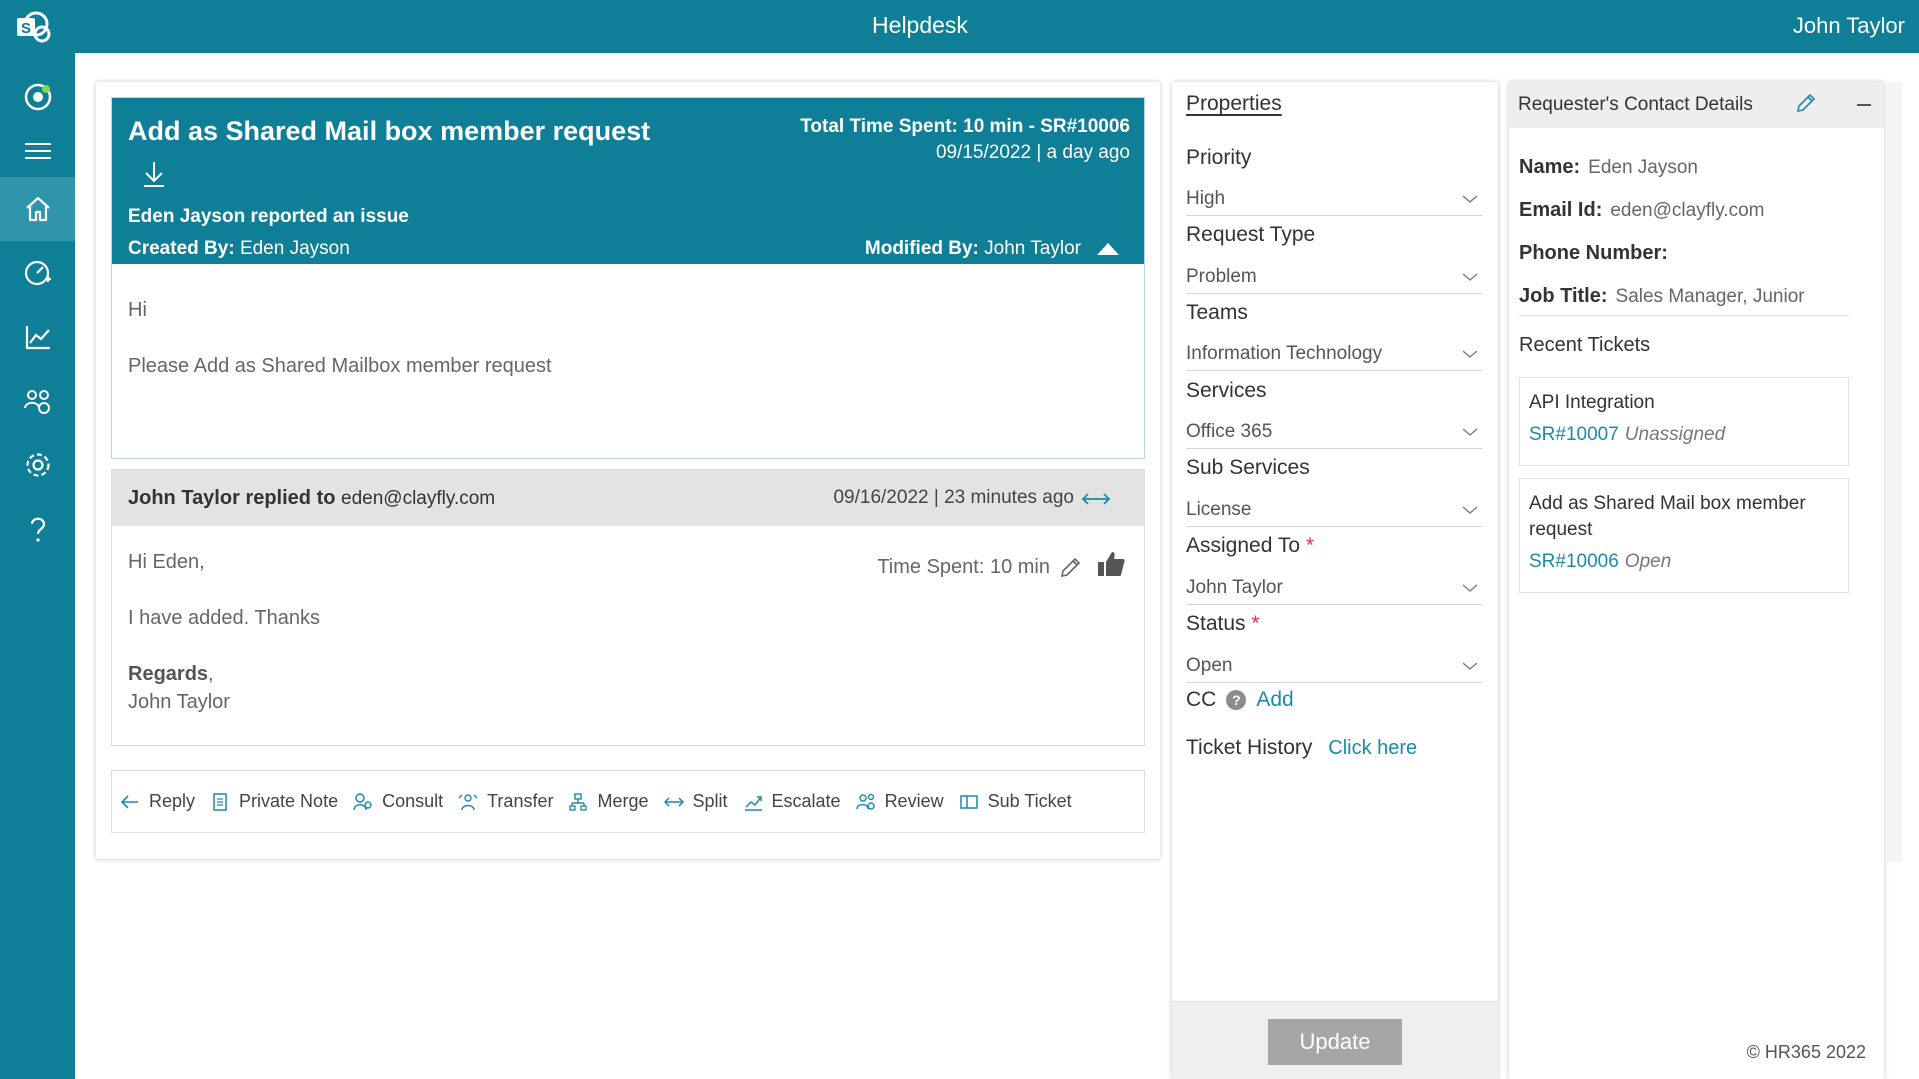 The width and height of the screenshot is (1919, 1079). Describe the element at coordinates (154, 174) in the screenshot. I see `download-icon` at that location.